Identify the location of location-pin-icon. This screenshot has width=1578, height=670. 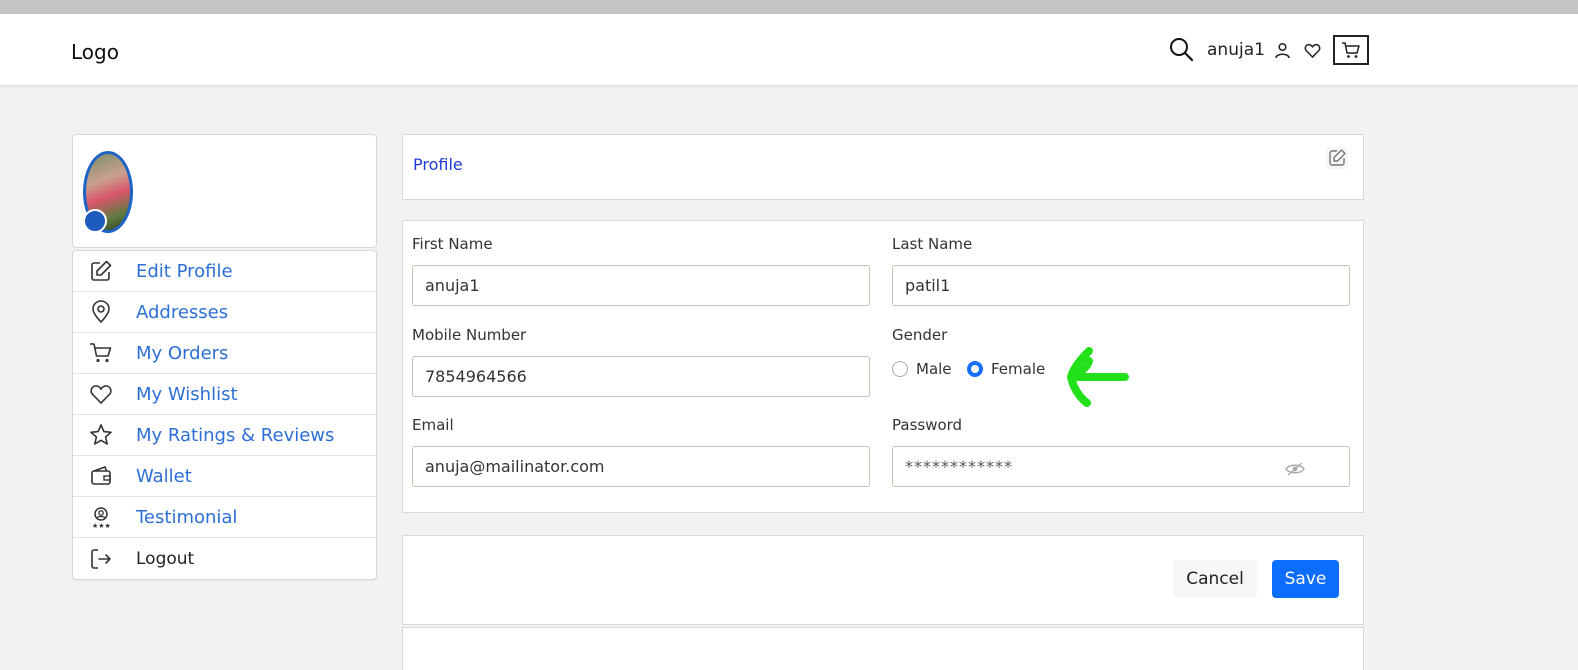
(101, 312).